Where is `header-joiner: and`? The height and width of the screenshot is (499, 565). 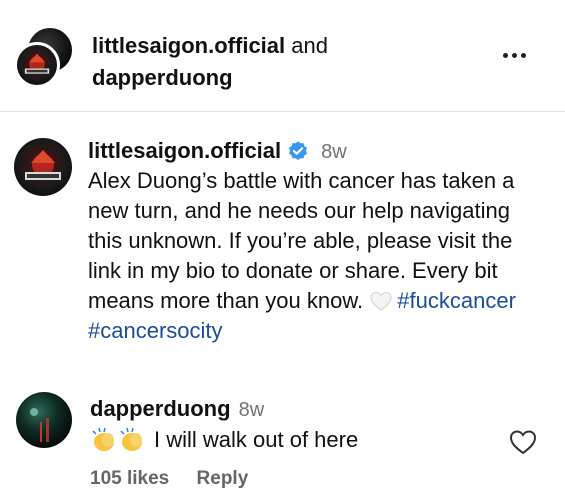
header-joiner: and is located at coordinates (309, 45).